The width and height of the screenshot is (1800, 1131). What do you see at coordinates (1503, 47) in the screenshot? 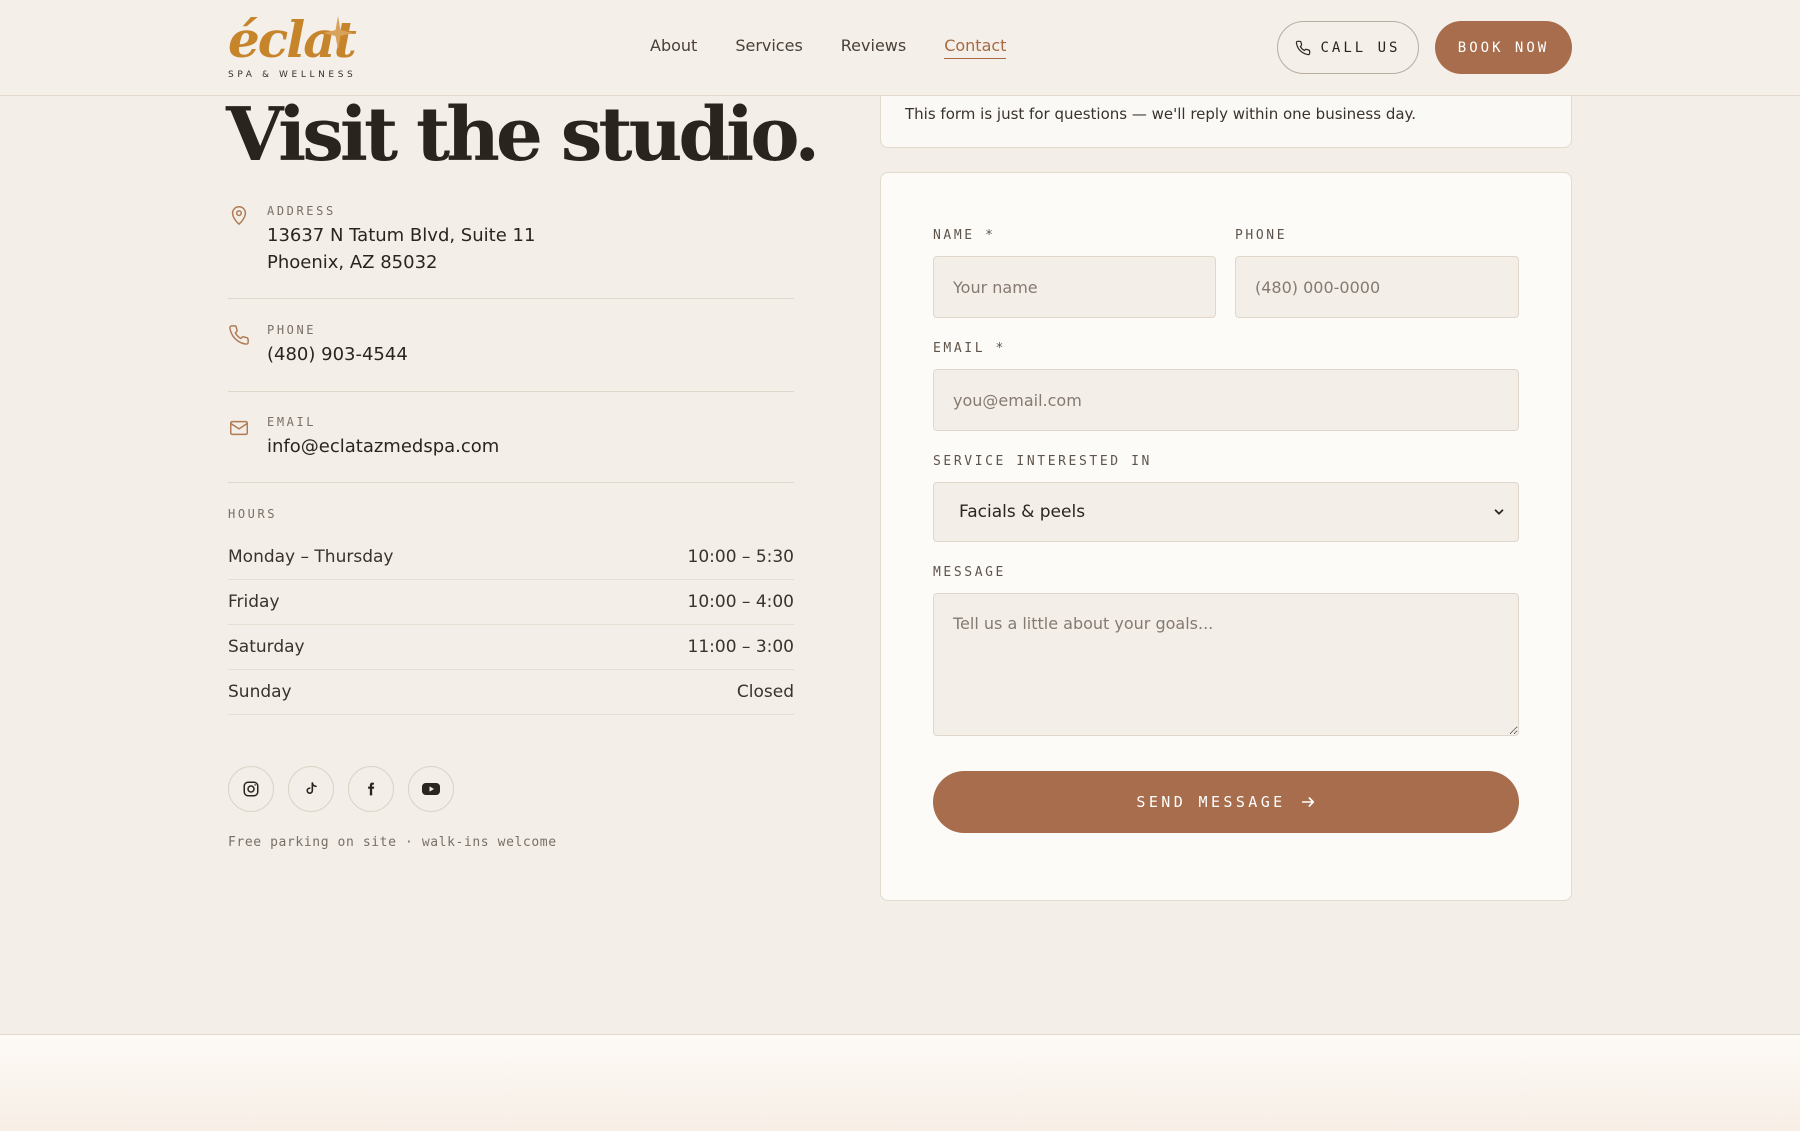
I see `book-now-button: BOOK NOW` at bounding box center [1503, 47].